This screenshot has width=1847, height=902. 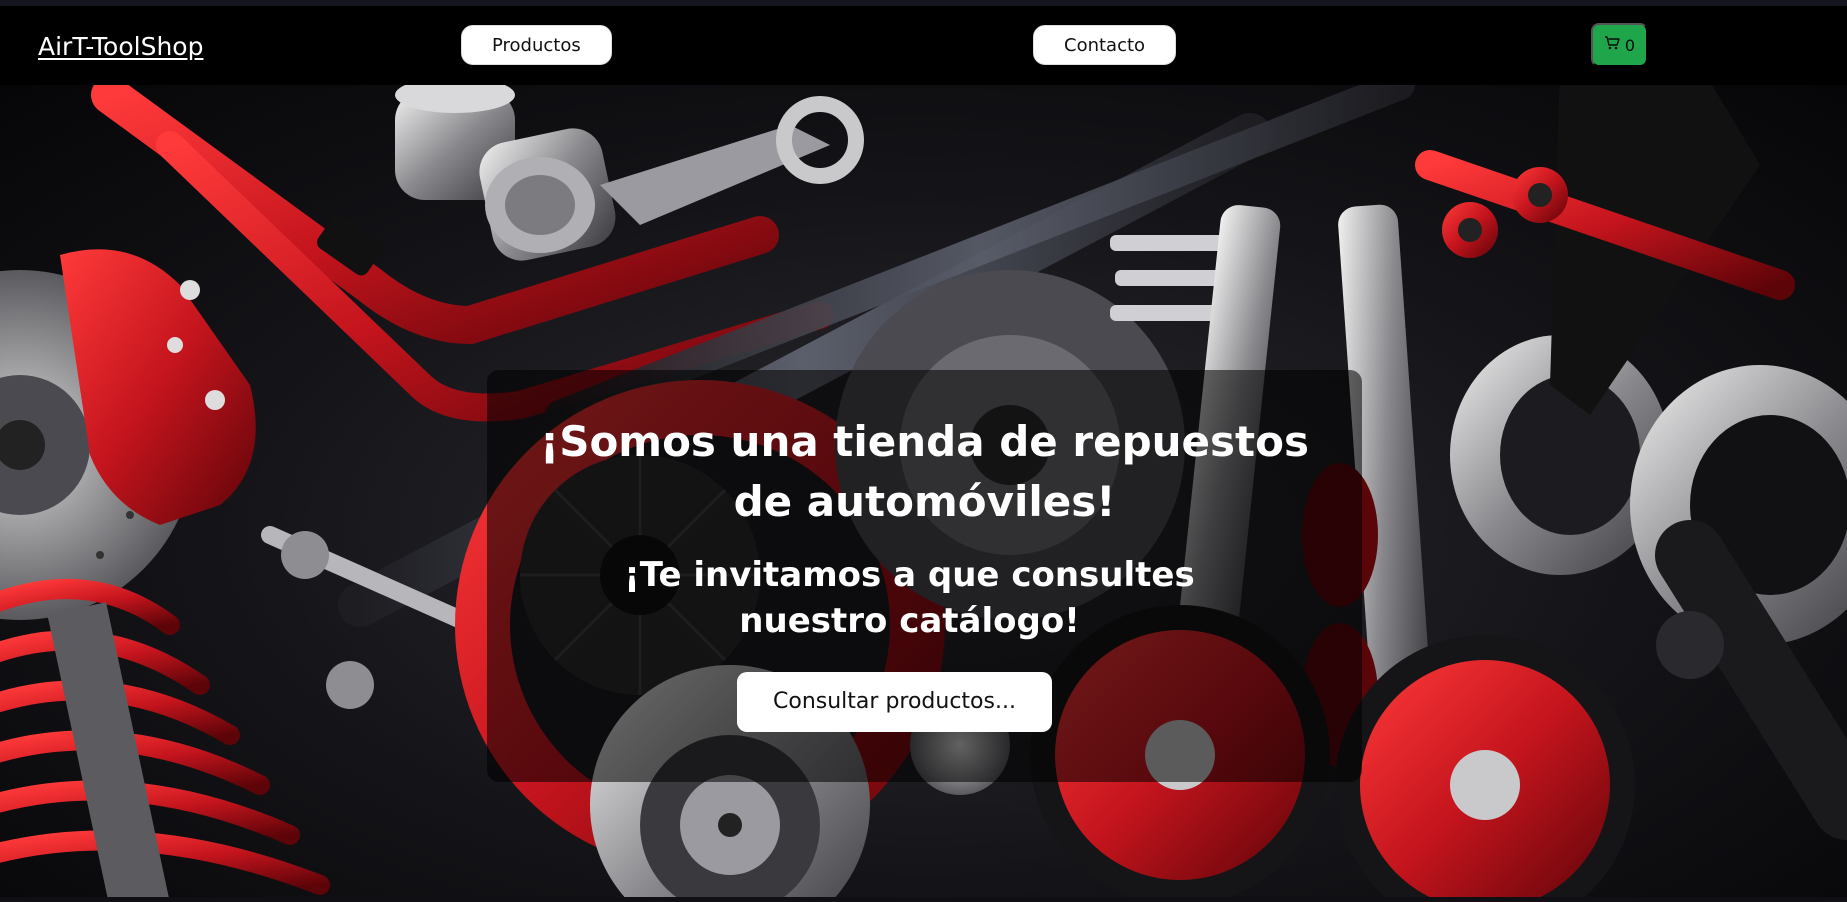 I want to click on cart-button: 0, so click(x=1619, y=45).